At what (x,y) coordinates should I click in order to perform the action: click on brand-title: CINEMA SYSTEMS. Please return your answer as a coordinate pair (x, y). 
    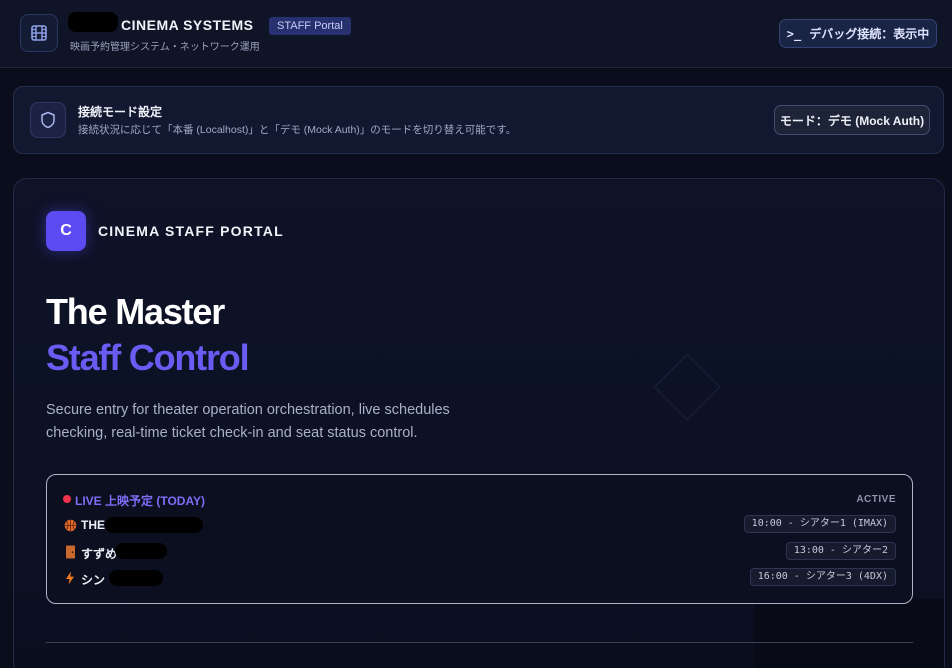
    Looking at the image, I should click on (187, 25).